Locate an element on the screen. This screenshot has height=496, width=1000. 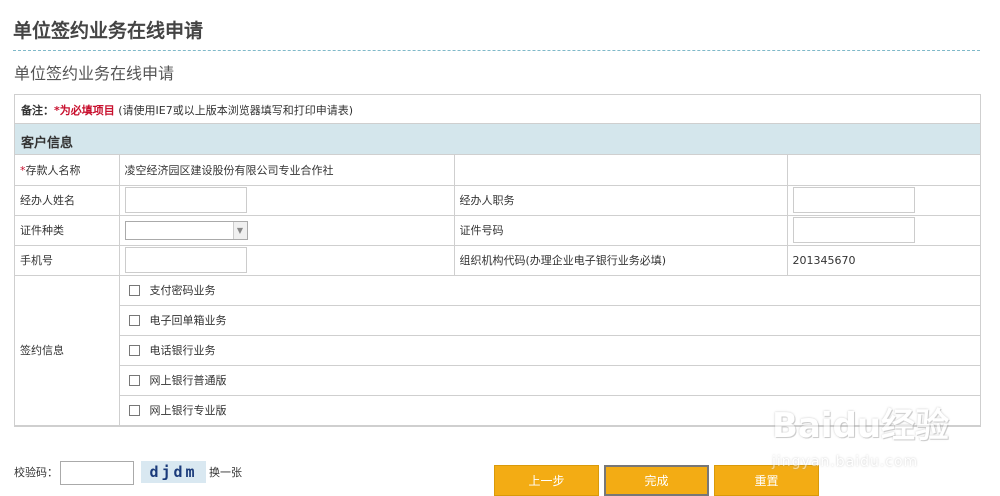
table-row: *存款人名称 凌空经济园区建设股份有限公司专业合作社 is located at coordinates (497, 170).